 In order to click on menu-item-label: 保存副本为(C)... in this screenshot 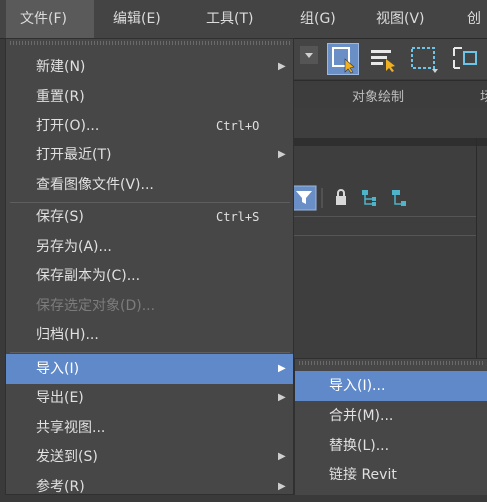, I will do `click(88, 276)`.